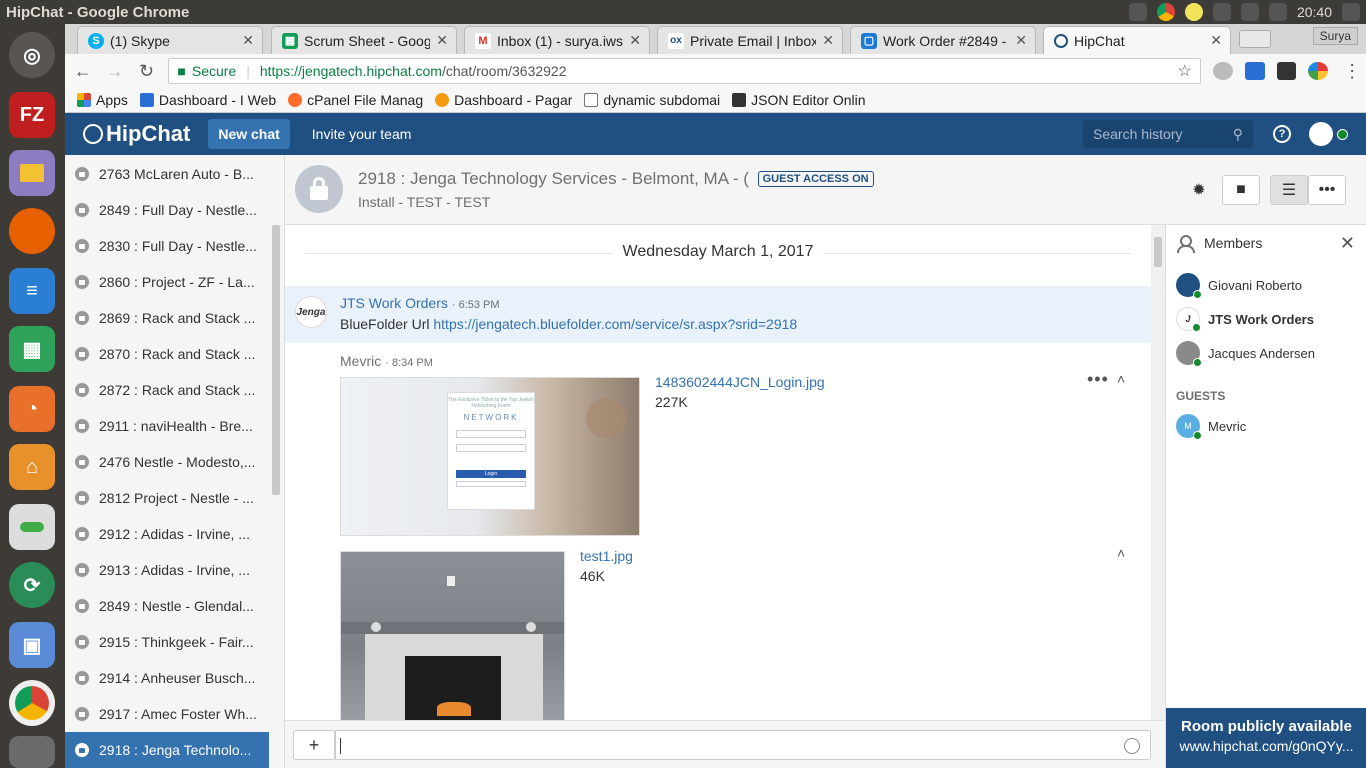 The image size is (1366, 768). What do you see at coordinates (1289, 190) in the screenshot?
I see `toggle-sidebar-icon: ☰` at bounding box center [1289, 190].